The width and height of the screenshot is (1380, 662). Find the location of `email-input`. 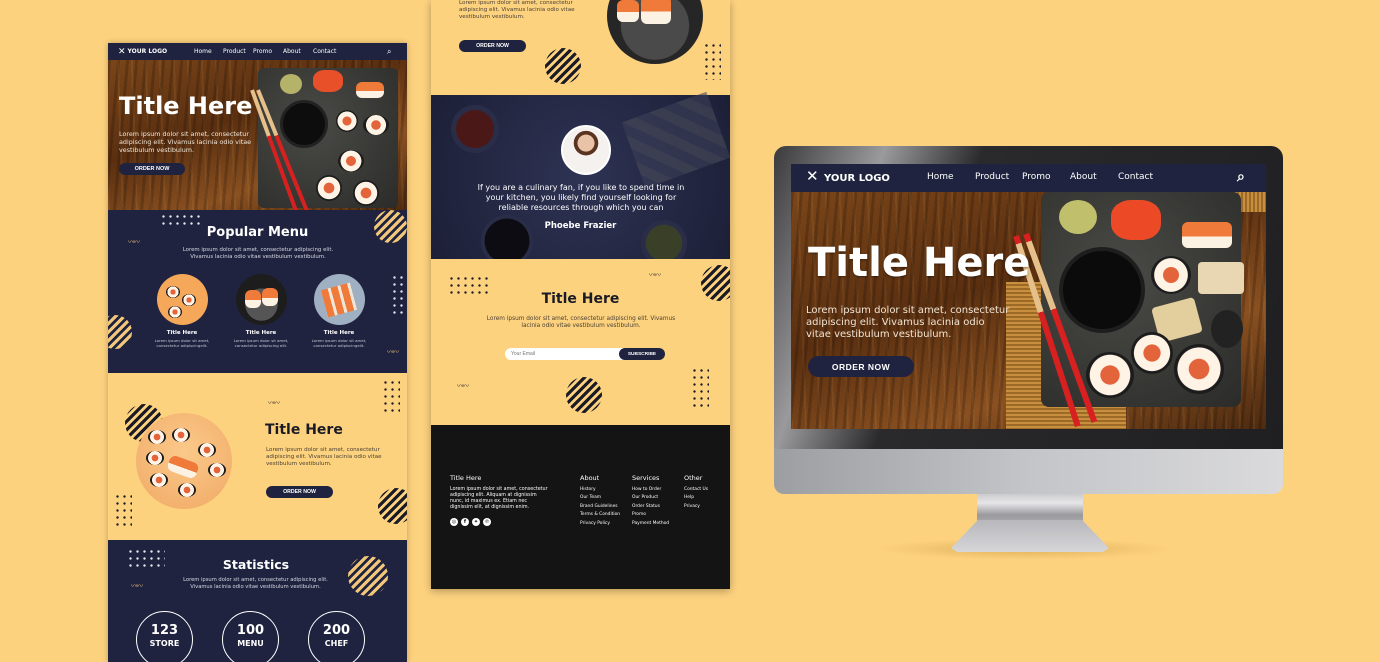

email-input is located at coordinates (565, 354).